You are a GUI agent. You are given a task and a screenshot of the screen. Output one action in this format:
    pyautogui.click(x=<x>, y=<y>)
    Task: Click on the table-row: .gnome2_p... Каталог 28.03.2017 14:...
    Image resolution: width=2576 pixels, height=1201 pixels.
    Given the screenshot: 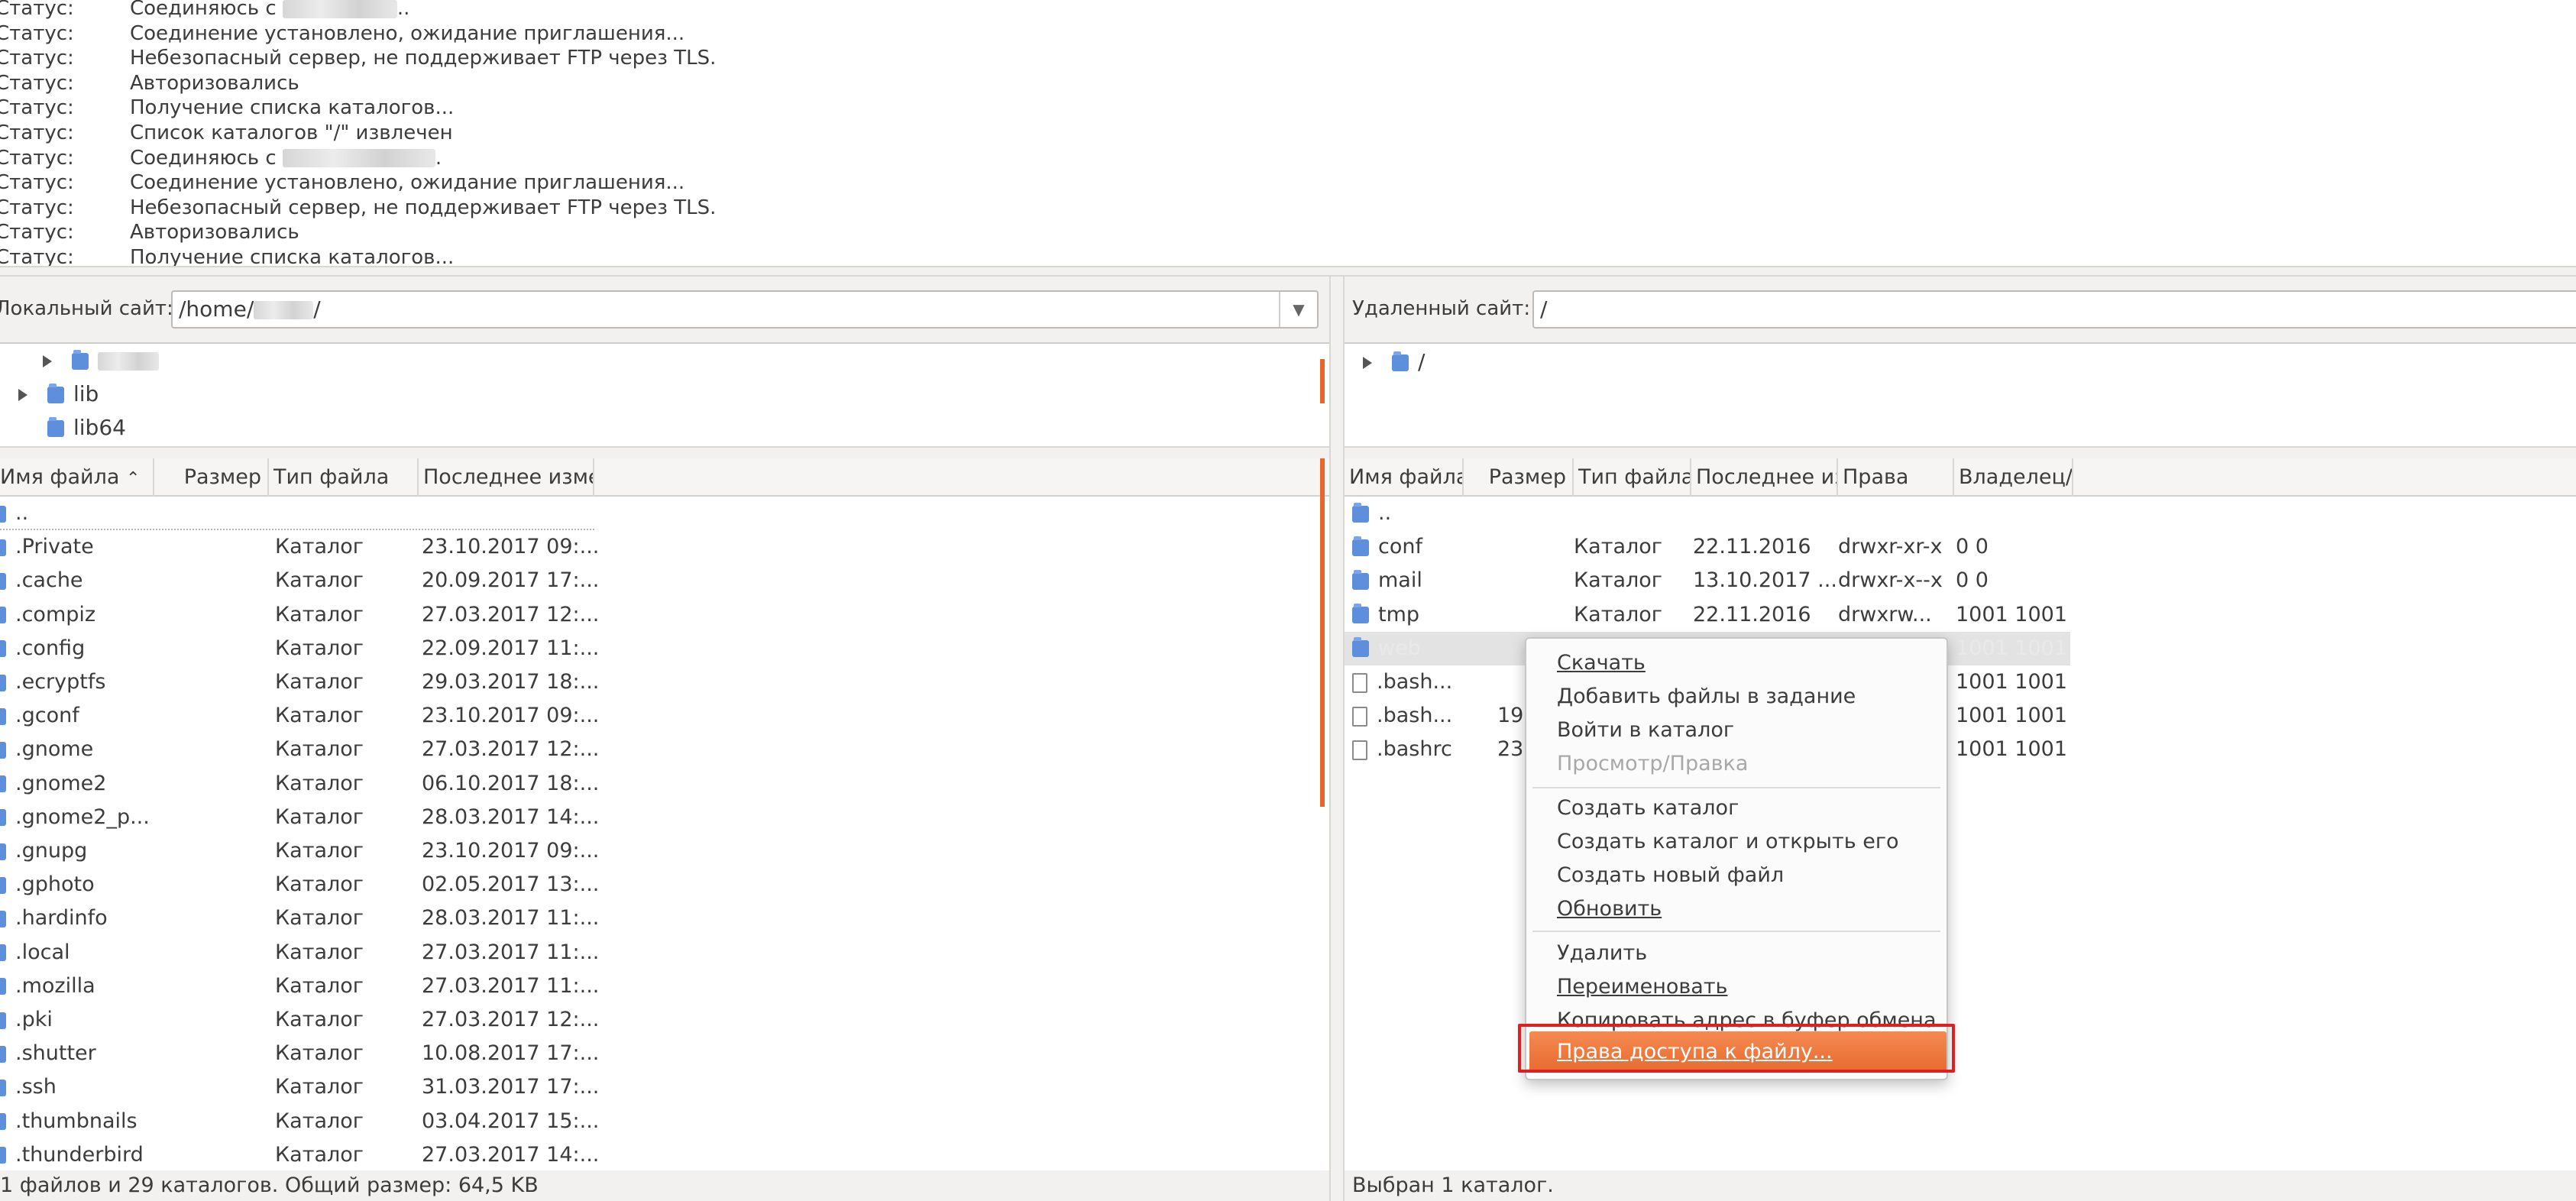 What is the action you would take?
    pyautogui.click(x=664, y=818)
    